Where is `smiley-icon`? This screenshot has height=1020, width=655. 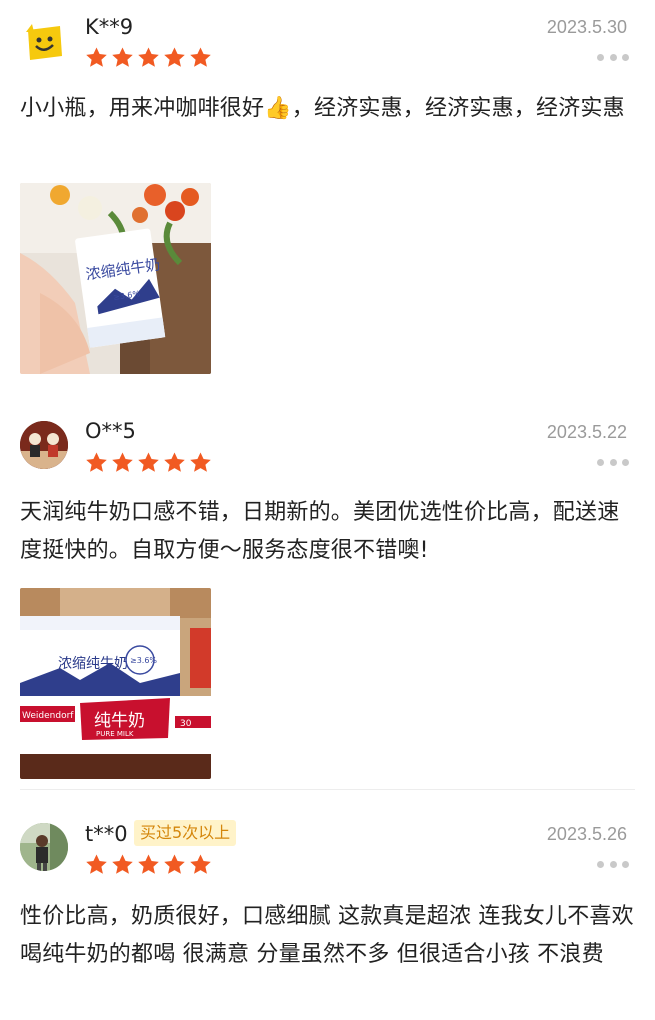
smiley-icon is located at coordinates (44, 42).